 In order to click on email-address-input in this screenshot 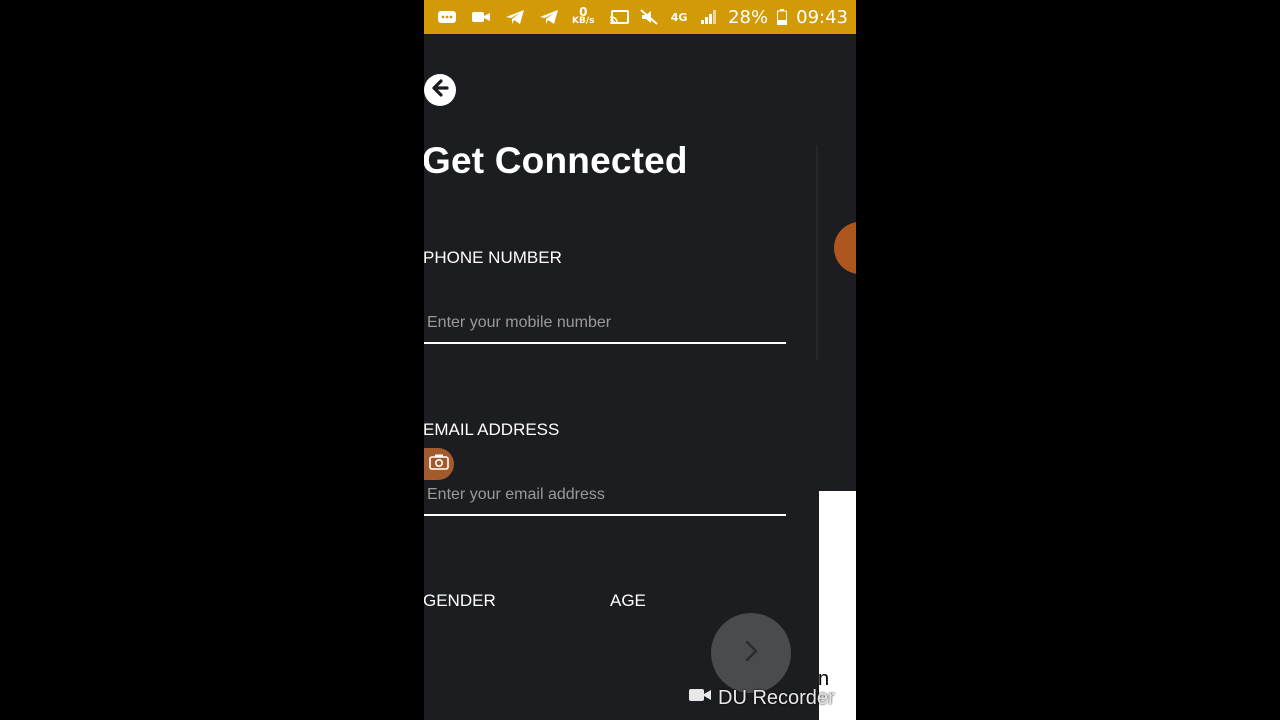, I will do `click(605, 496)`.